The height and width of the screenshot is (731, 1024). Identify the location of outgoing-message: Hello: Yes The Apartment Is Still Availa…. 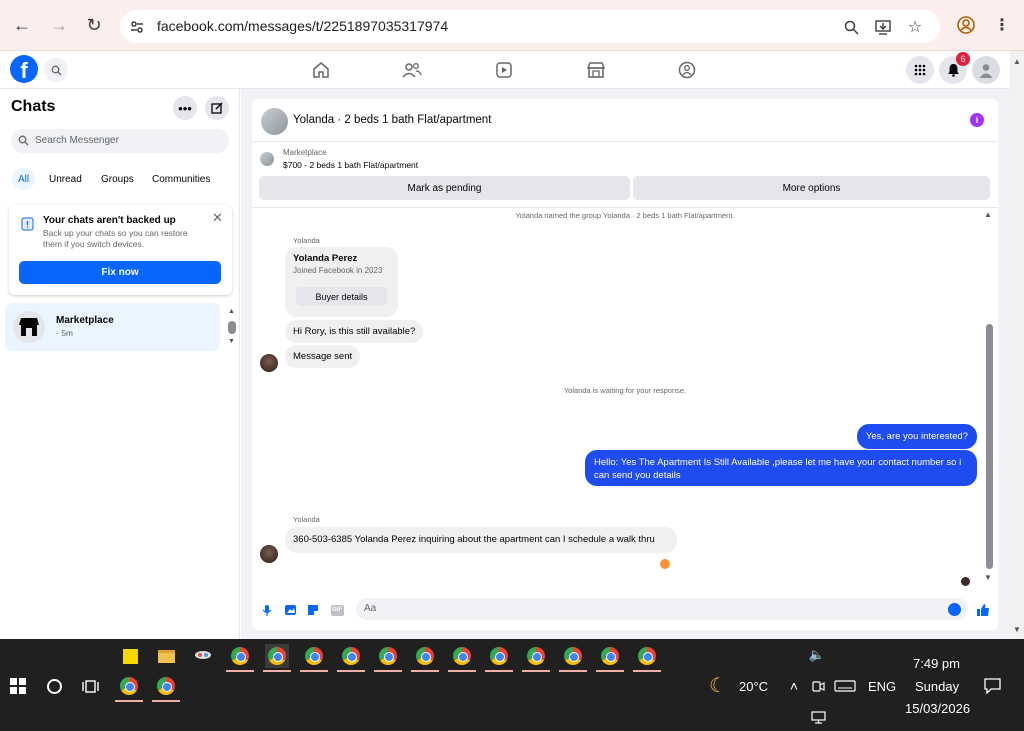
(781, 468).